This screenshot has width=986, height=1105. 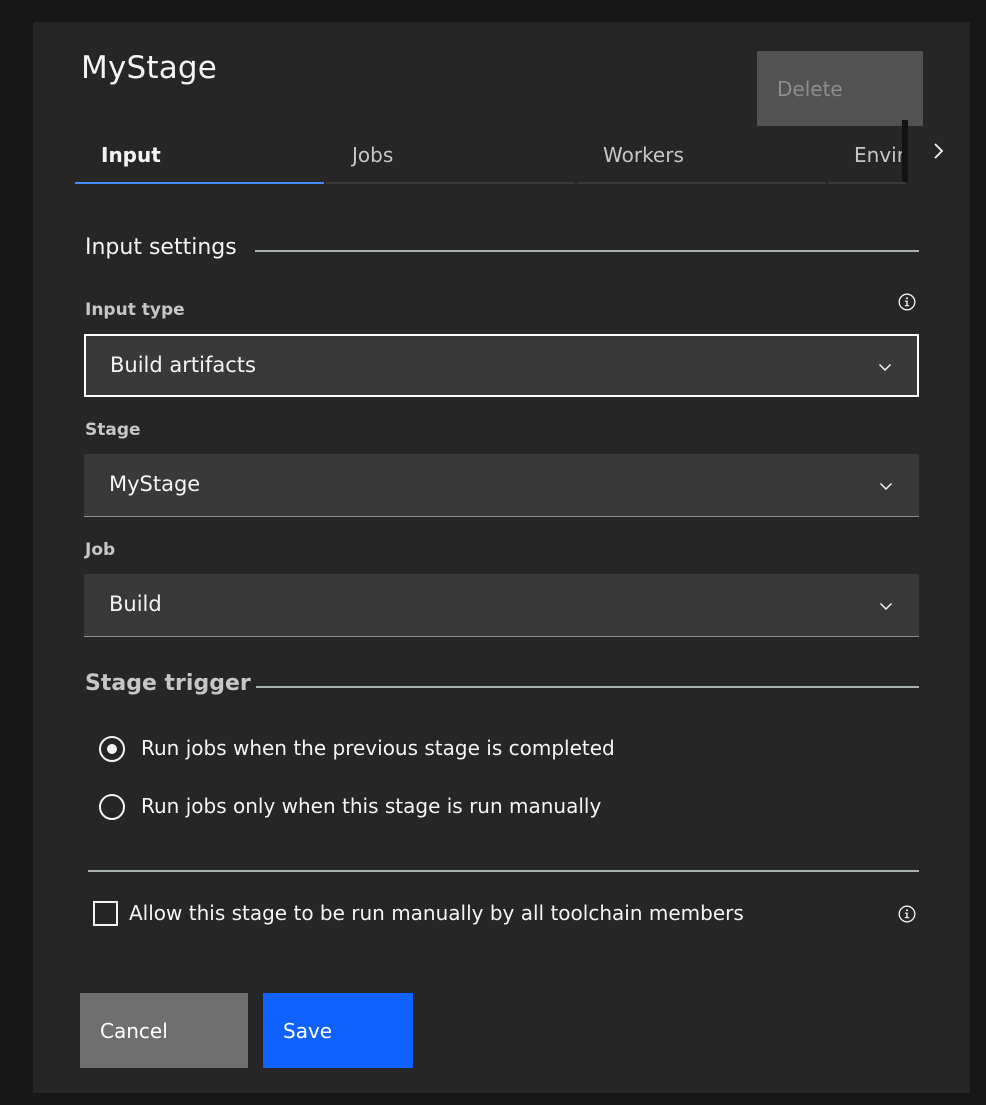 I want to click on dialog-title: MyStage, so click(x=149, y=68).